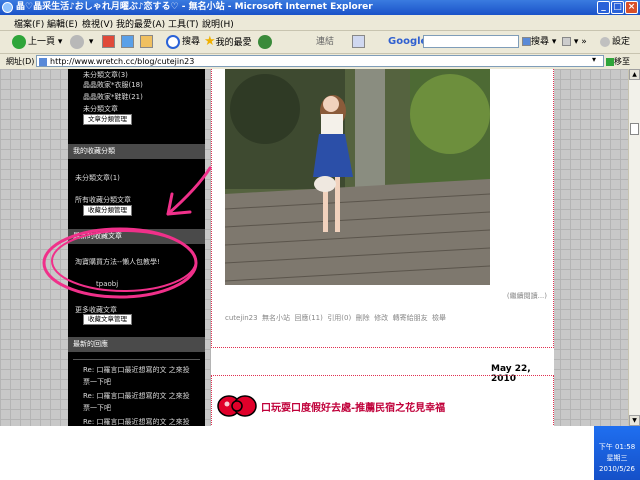 The image size is (640, 480). I want to click on menu-edit: 編輯(E), so click(62, 23).